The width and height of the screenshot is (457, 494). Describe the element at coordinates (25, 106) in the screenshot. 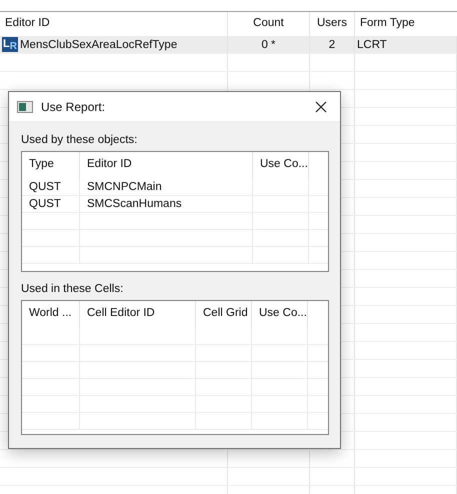

I see `window-icon` at that location.